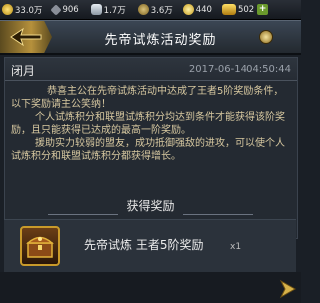 The height and width of the screenshot is (303, 320). Describe the element at coordinates (147, 98) in the screenshot. I see `mail-paragraph: 恭喜主公在先帝试炼活动中达成了王者5阶奖励条件，以下奖励请主公笑纳！` at that location.